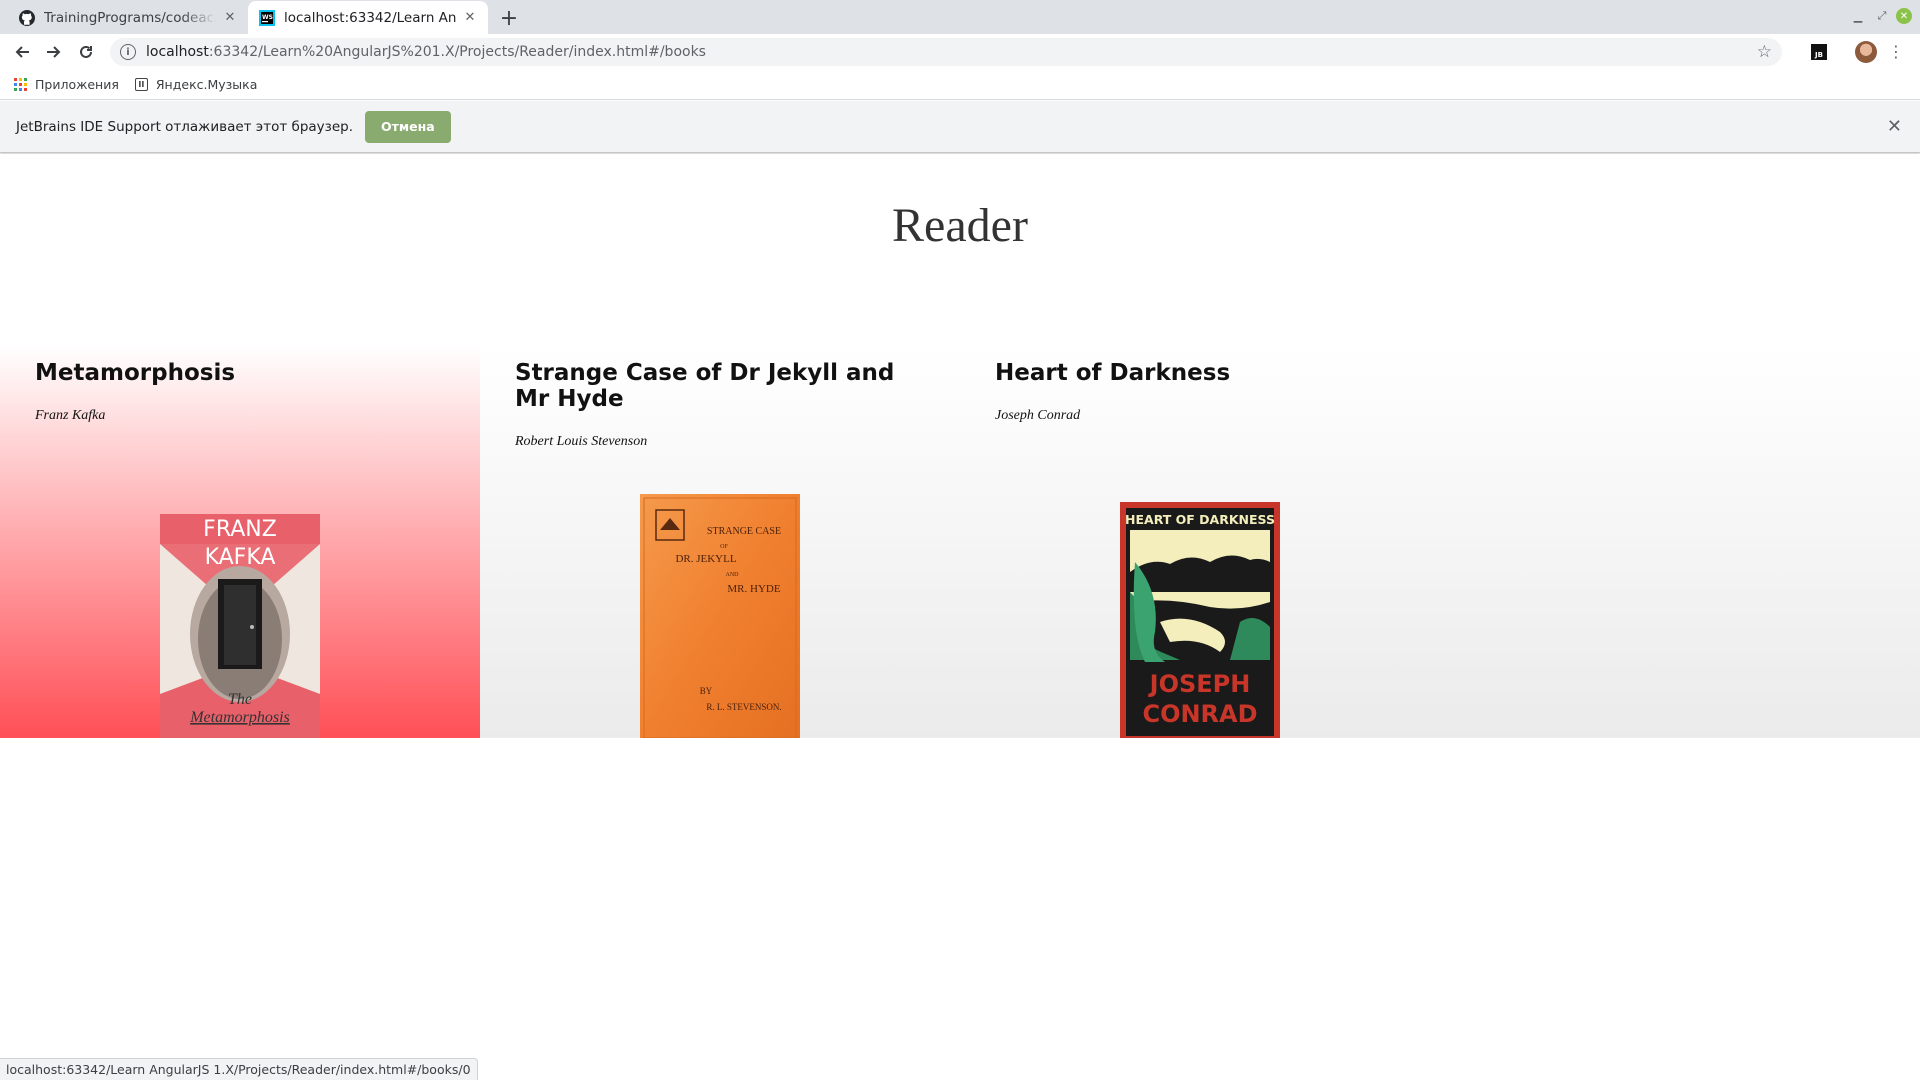 The image size is (1920, 1080). I want to click on forward-button, so click(54, 52).